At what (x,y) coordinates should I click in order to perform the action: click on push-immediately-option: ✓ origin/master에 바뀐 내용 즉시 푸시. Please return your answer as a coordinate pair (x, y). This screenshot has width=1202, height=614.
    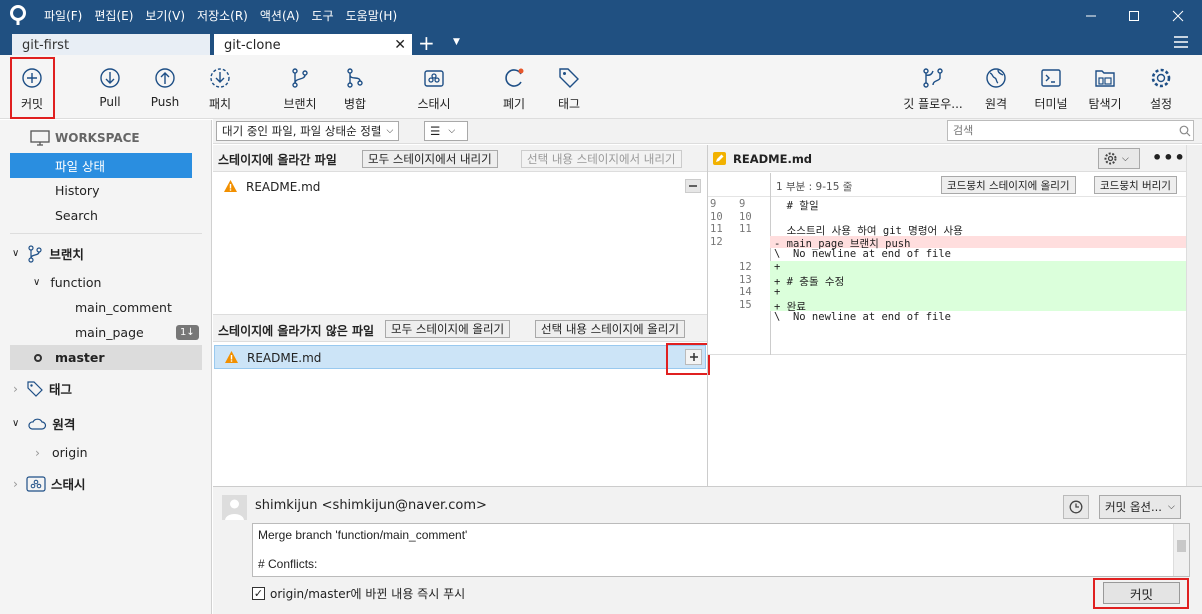
    Looking at the image, I should click on (358, 593).